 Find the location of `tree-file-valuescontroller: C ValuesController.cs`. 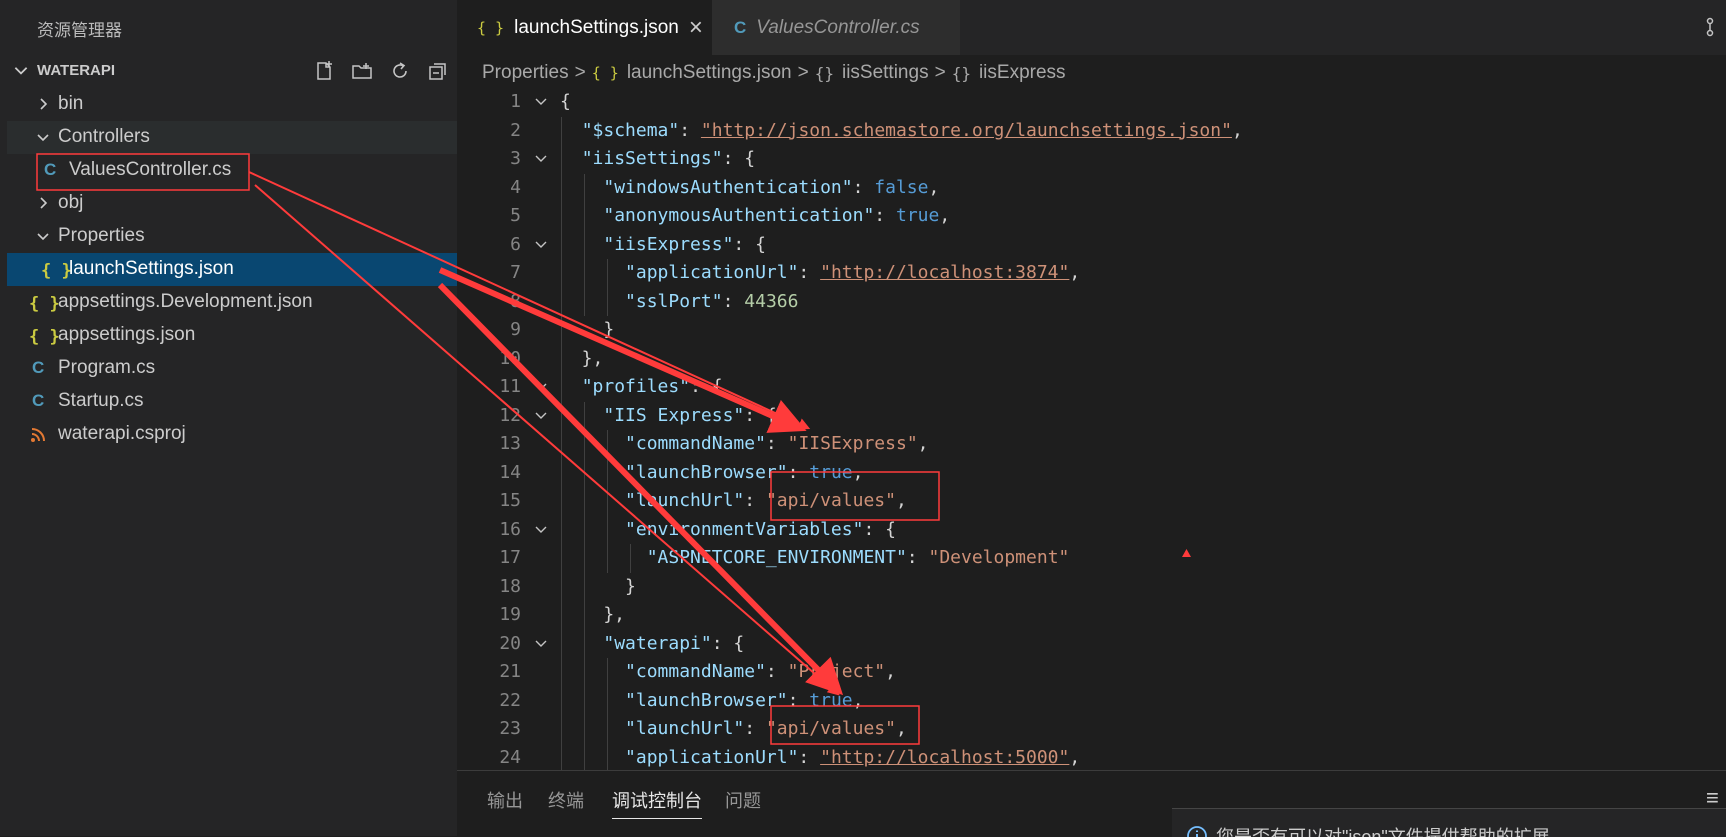

tree-file-valuescontroller: C ValuesController.cs is located at coordinates (232, 170).